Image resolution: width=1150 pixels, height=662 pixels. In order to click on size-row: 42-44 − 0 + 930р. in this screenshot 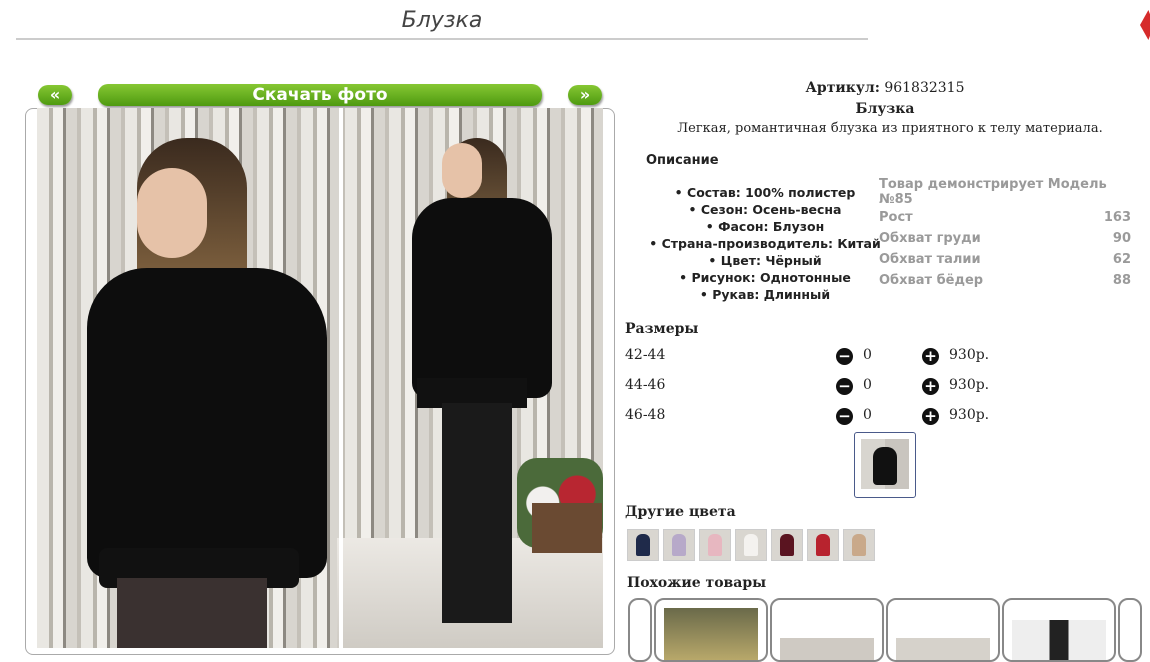, I will do `click(825, 358)`.